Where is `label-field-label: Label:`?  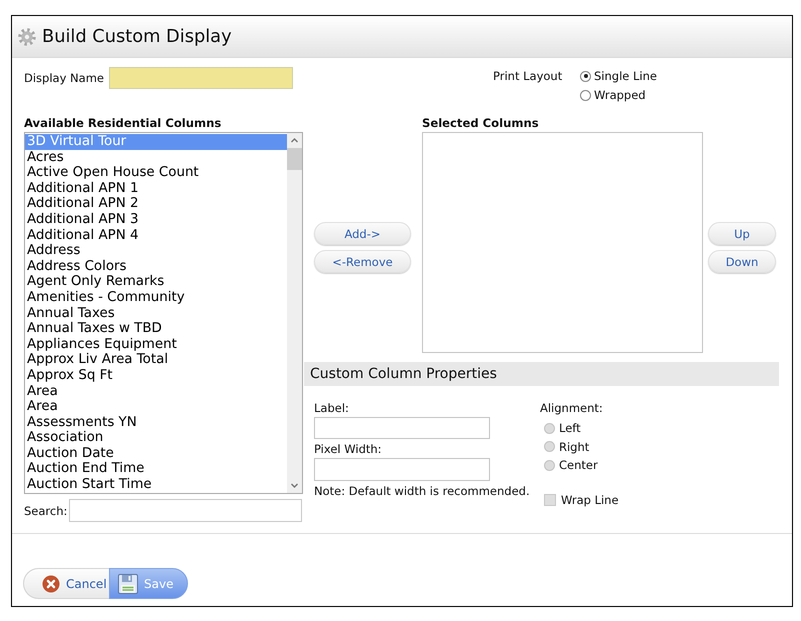 label-field-label: Label: is located at coordinates (331, 408).